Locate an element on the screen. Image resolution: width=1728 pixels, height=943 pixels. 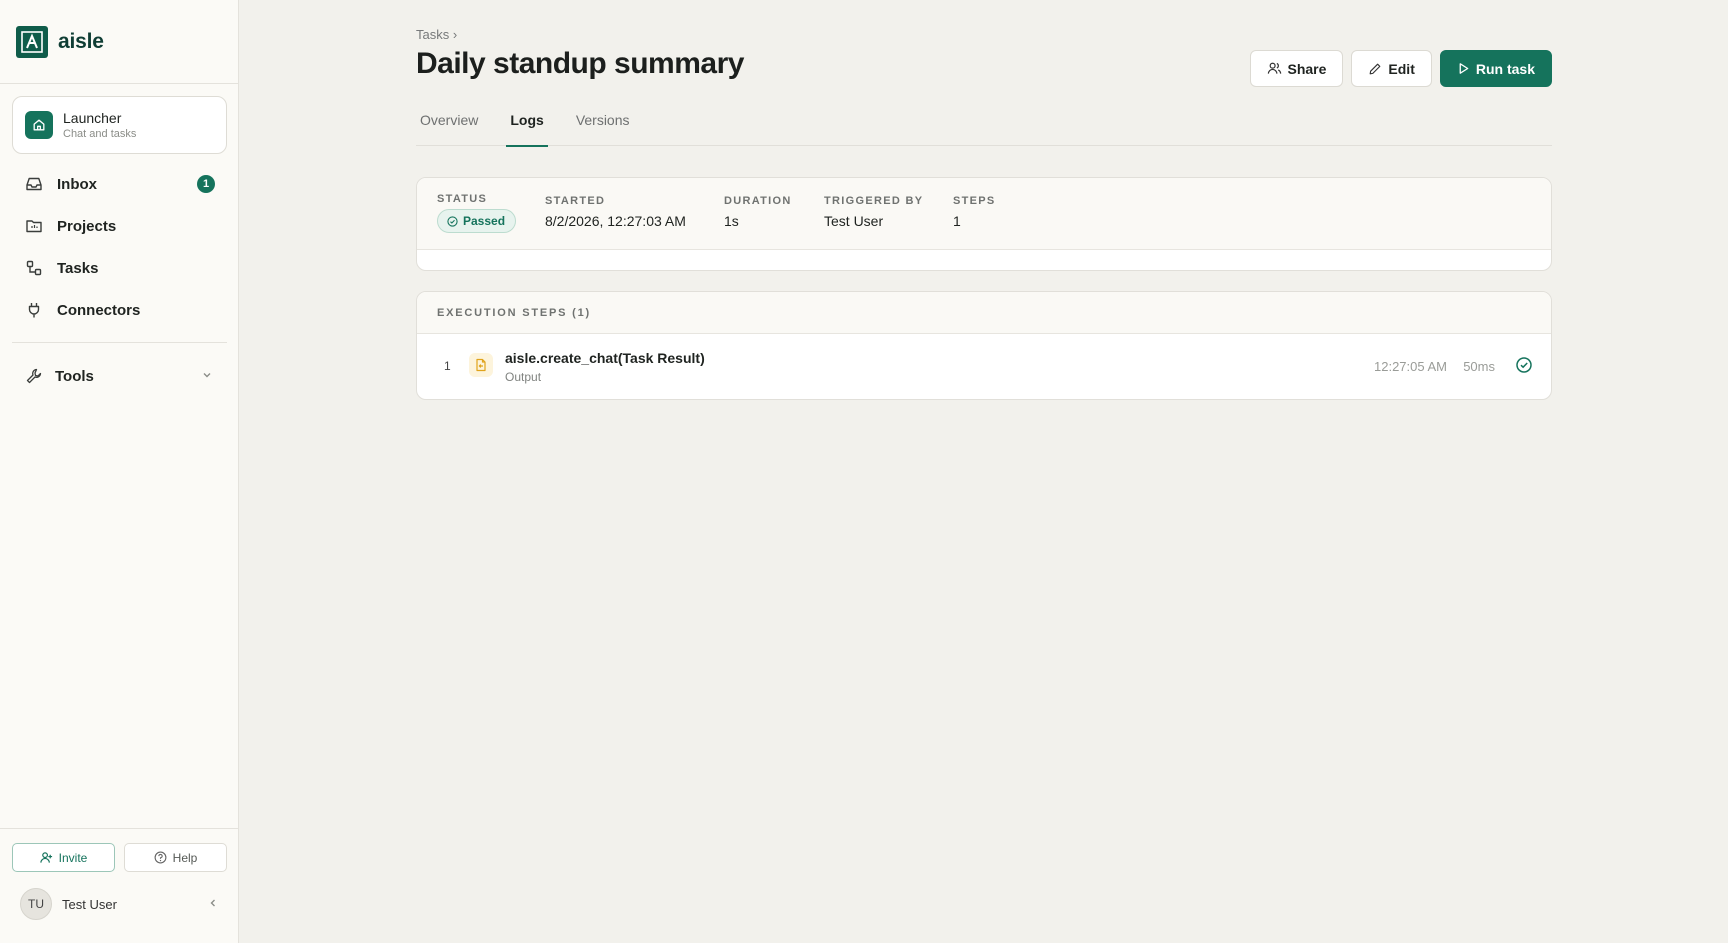
wrench-icon is located at coordinates (34, 376).